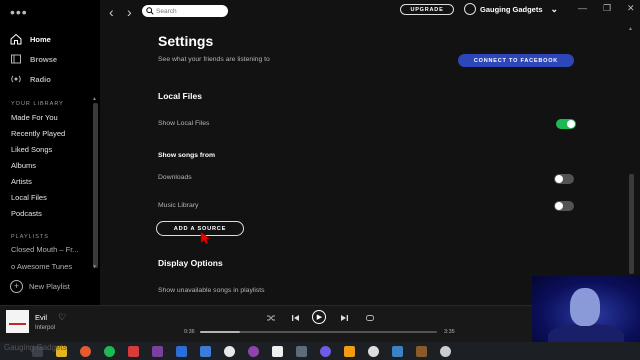  I want to click on playlist-item-label: Awesome Tunes, so click(44, 266).